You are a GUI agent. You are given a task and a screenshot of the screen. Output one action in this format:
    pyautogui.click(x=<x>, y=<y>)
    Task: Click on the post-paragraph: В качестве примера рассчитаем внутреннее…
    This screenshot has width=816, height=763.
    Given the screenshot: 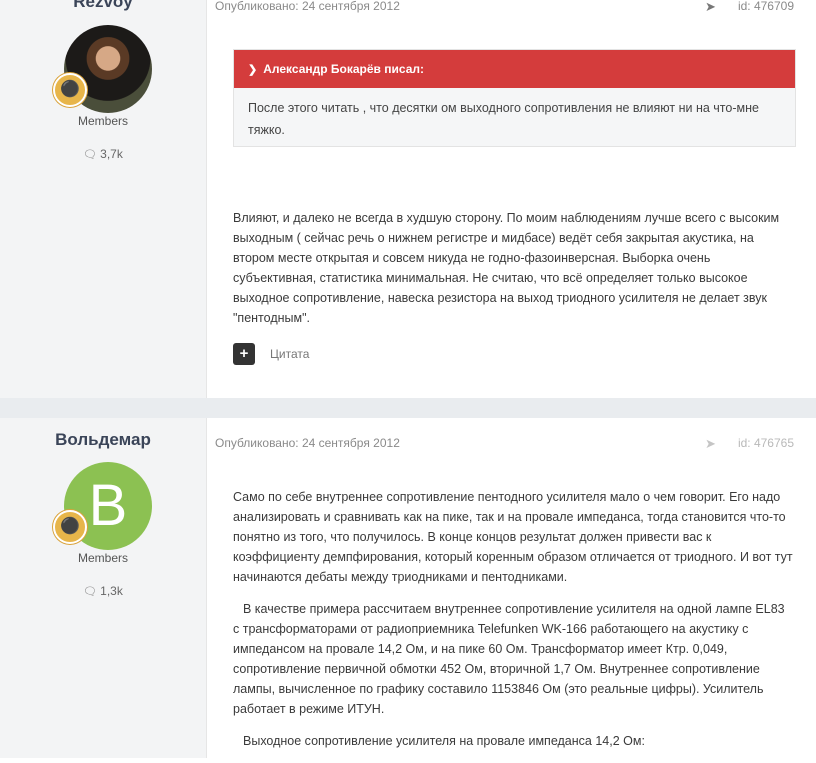 What is the action you would take?
    pyautogui.click(x=509, y=659)
    